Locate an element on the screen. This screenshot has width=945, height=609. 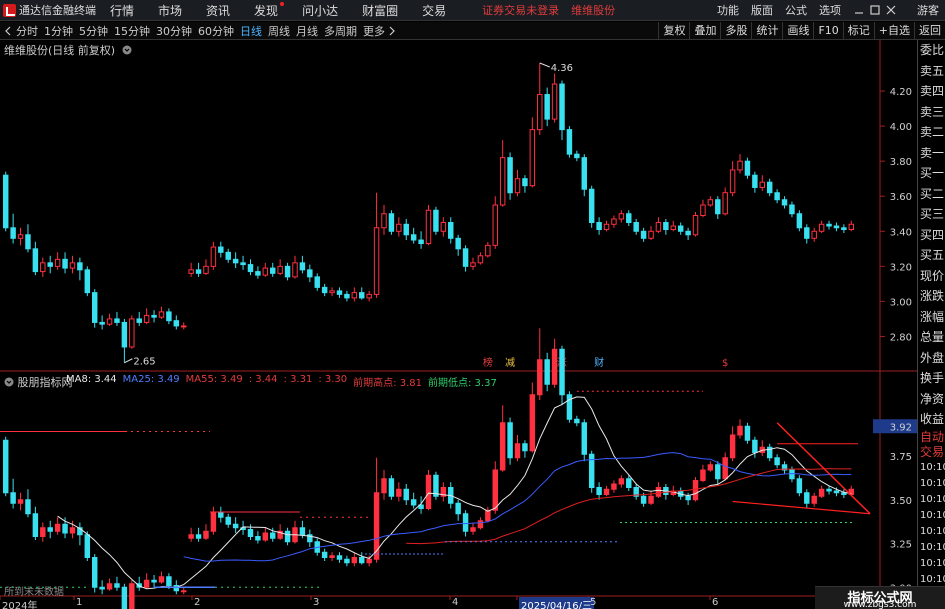
trend-line is located at coordinates (823, 468).